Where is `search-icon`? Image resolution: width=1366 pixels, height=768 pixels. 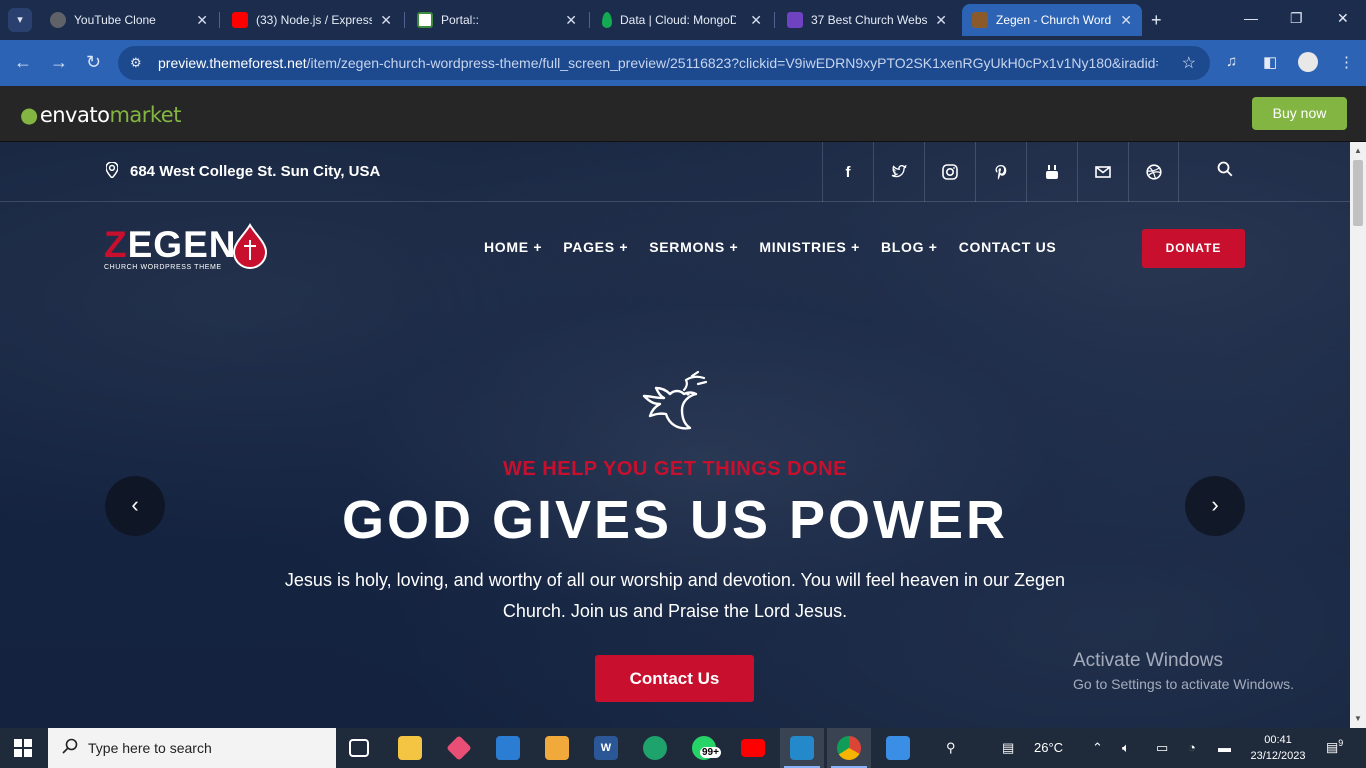 search-icon is located at coordinates (1225, 171).